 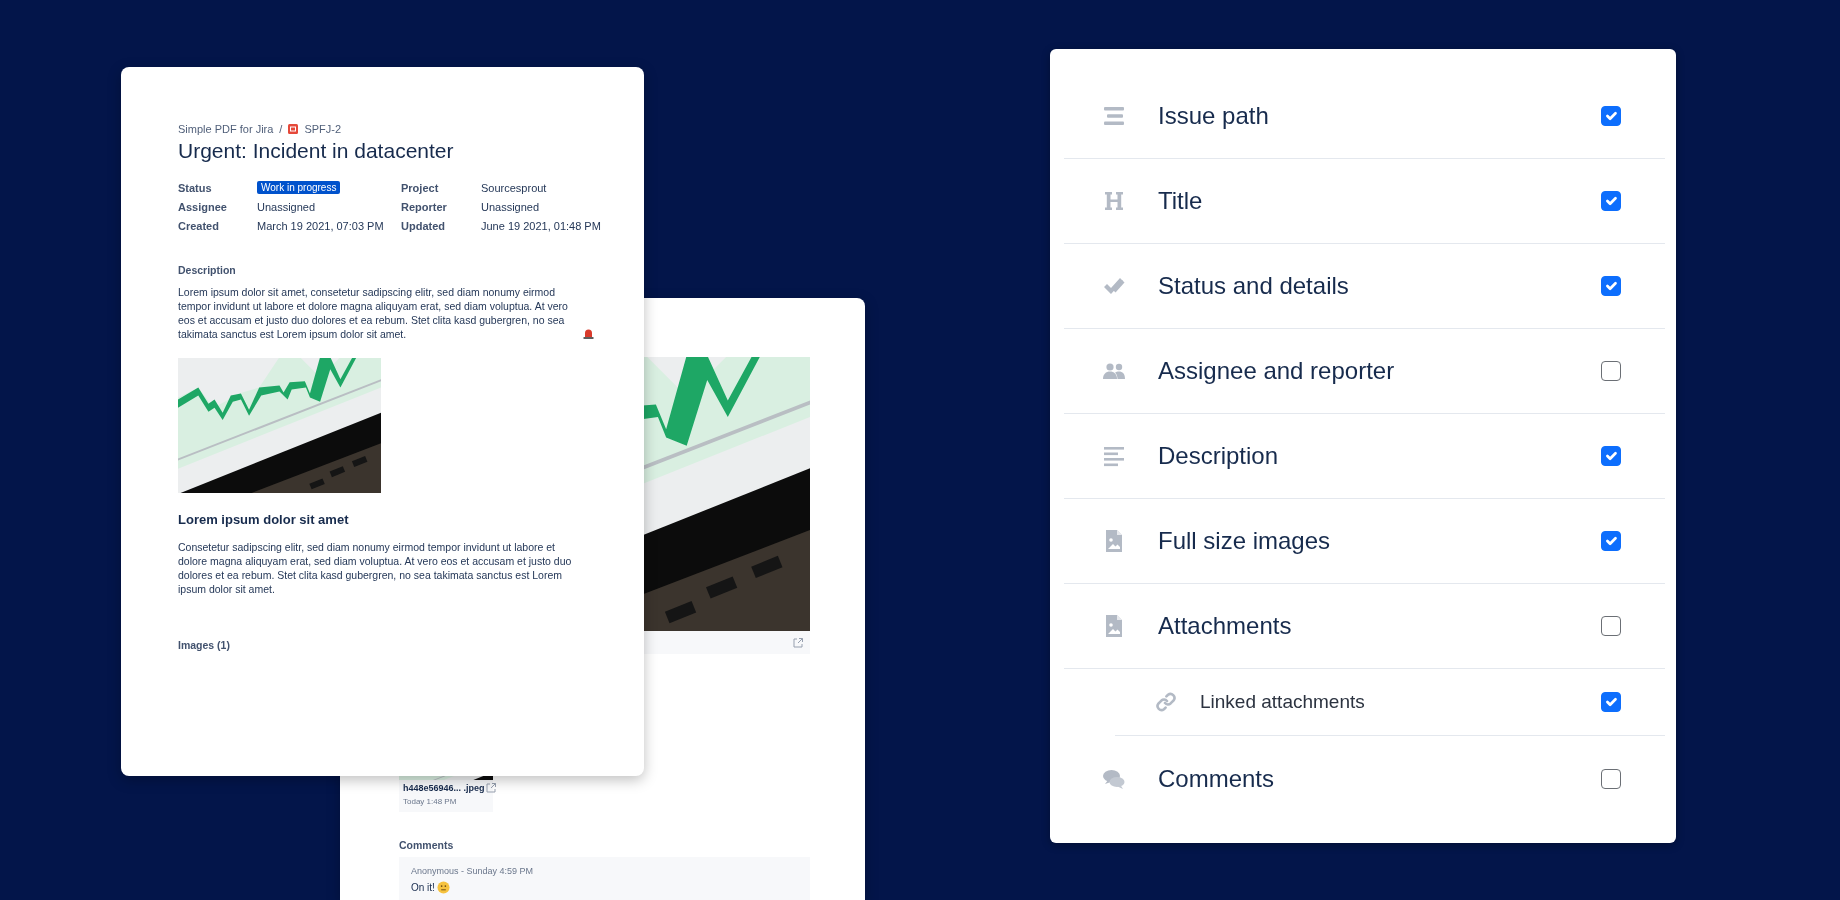 I want to click on issue-key-link: SPFJ-2, so click(x=323, y=129).